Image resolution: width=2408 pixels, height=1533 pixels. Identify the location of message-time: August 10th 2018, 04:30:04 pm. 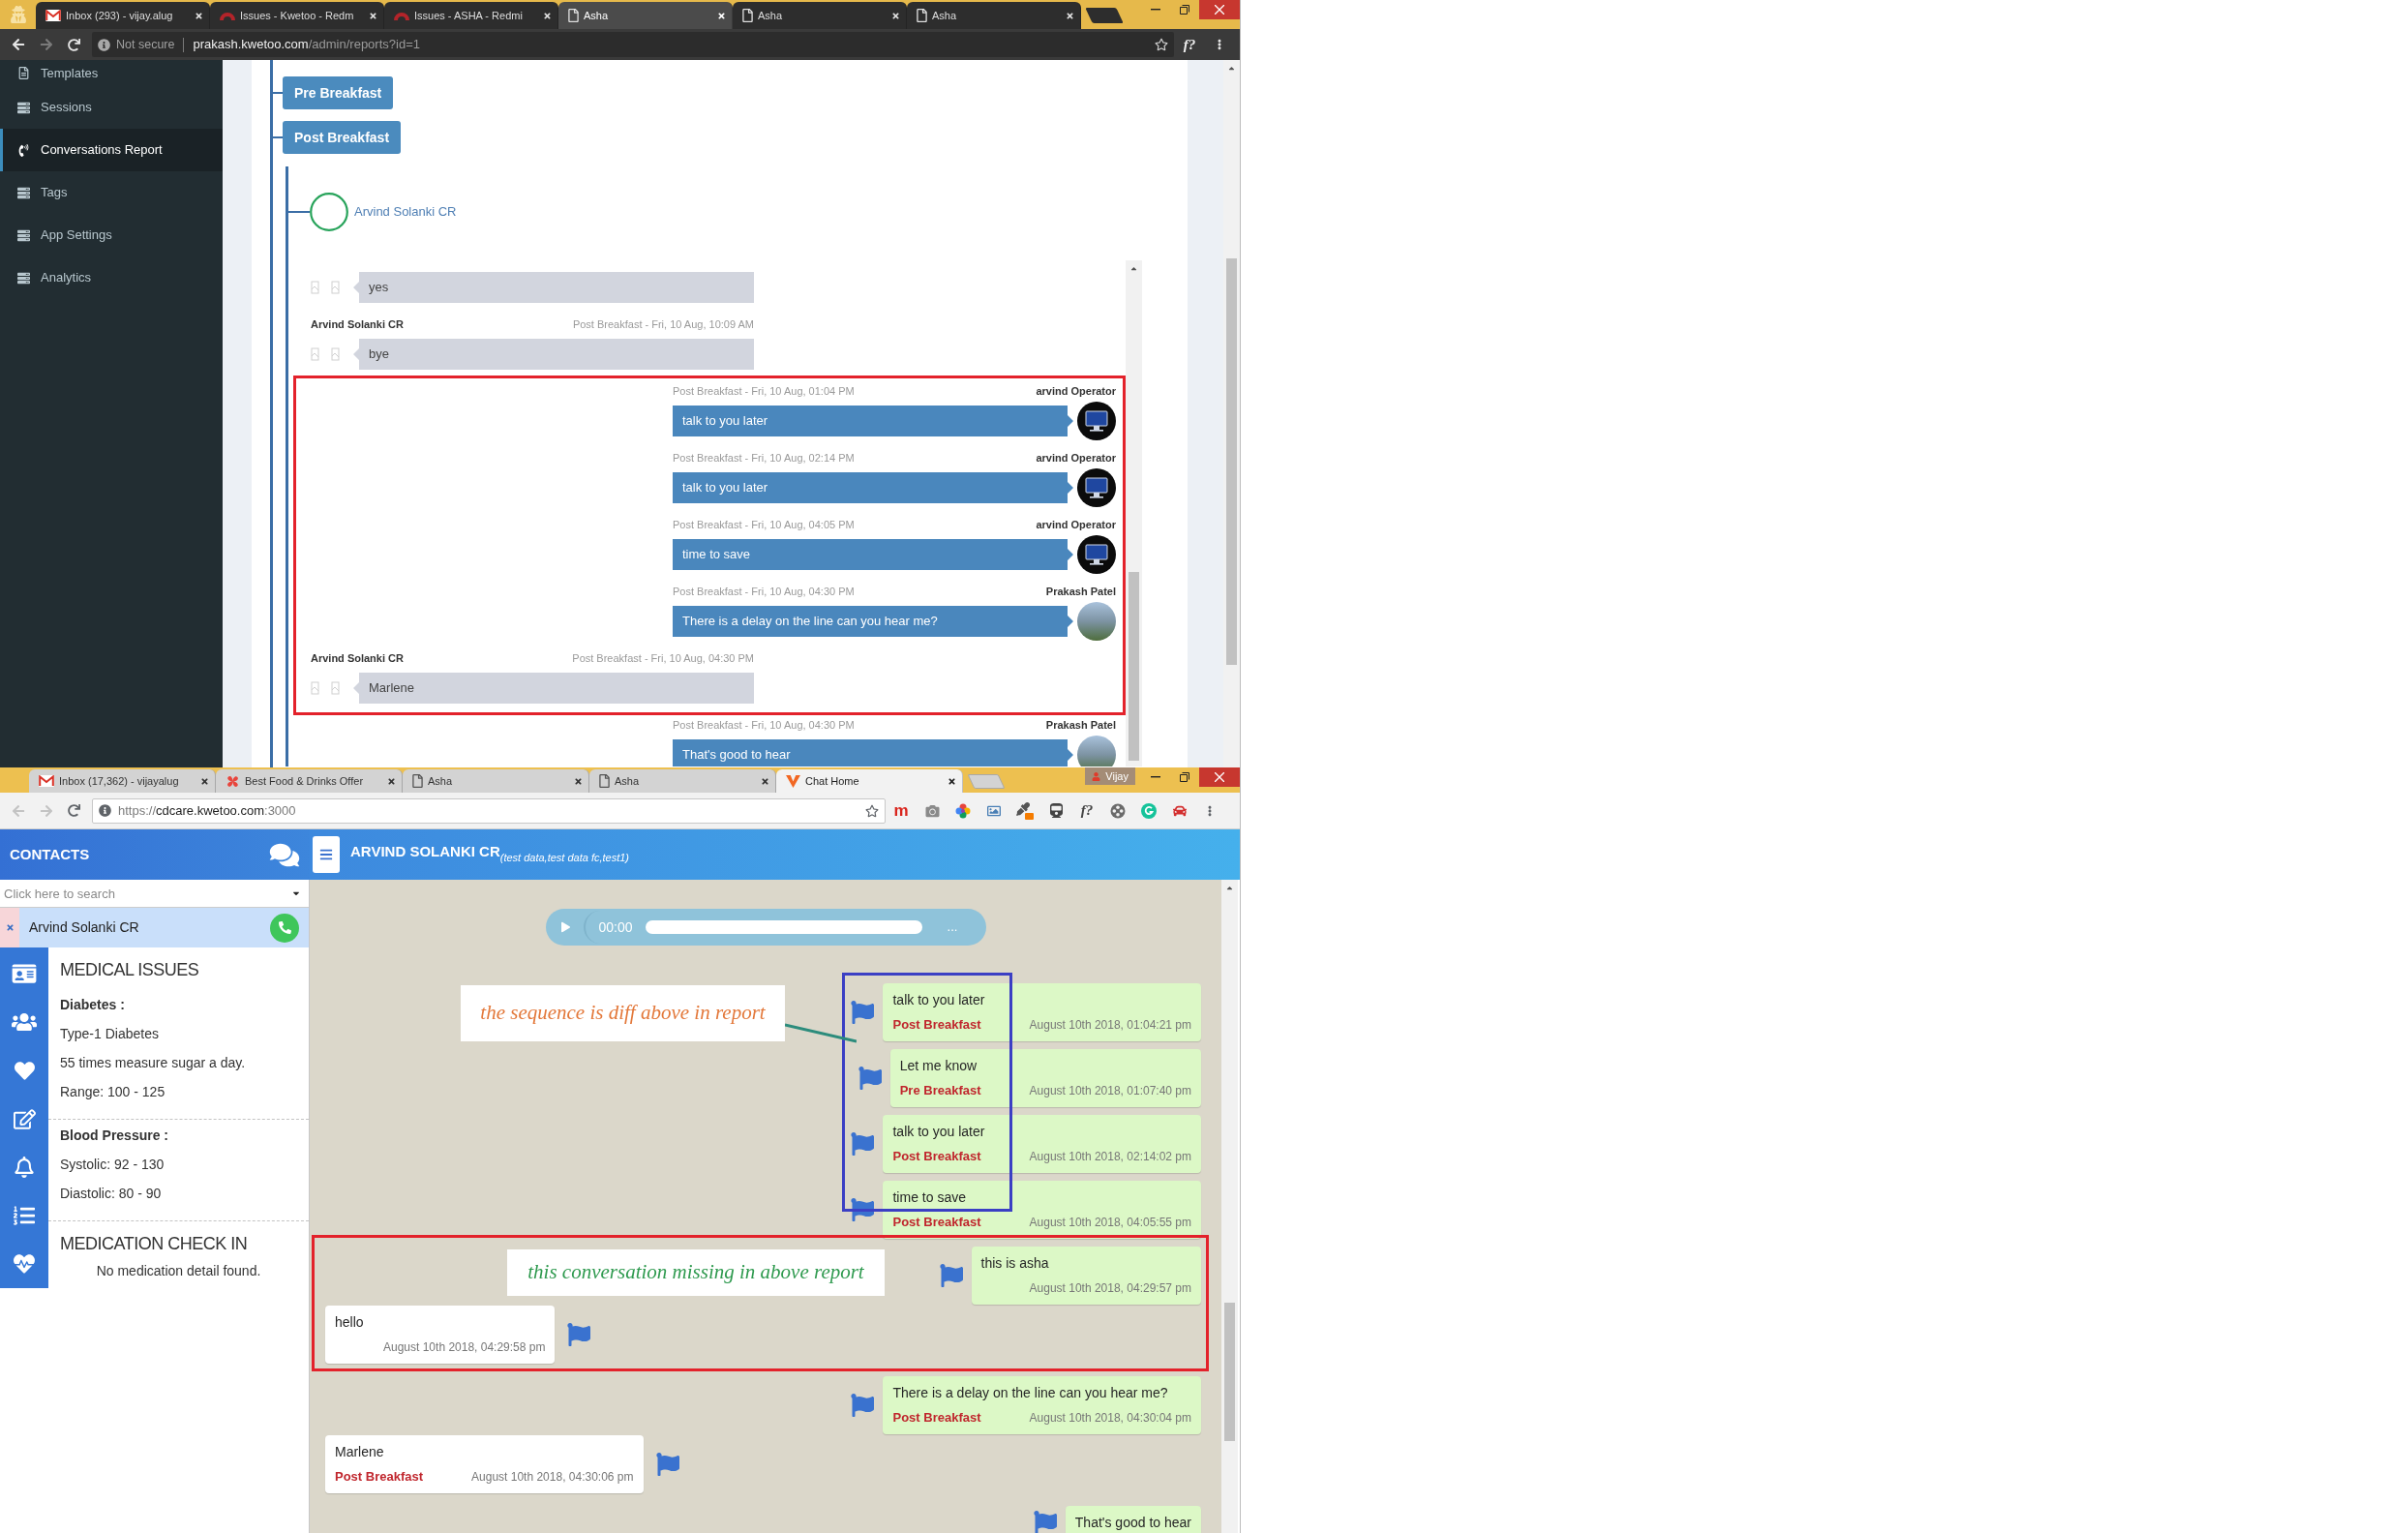
(1109, 1418).